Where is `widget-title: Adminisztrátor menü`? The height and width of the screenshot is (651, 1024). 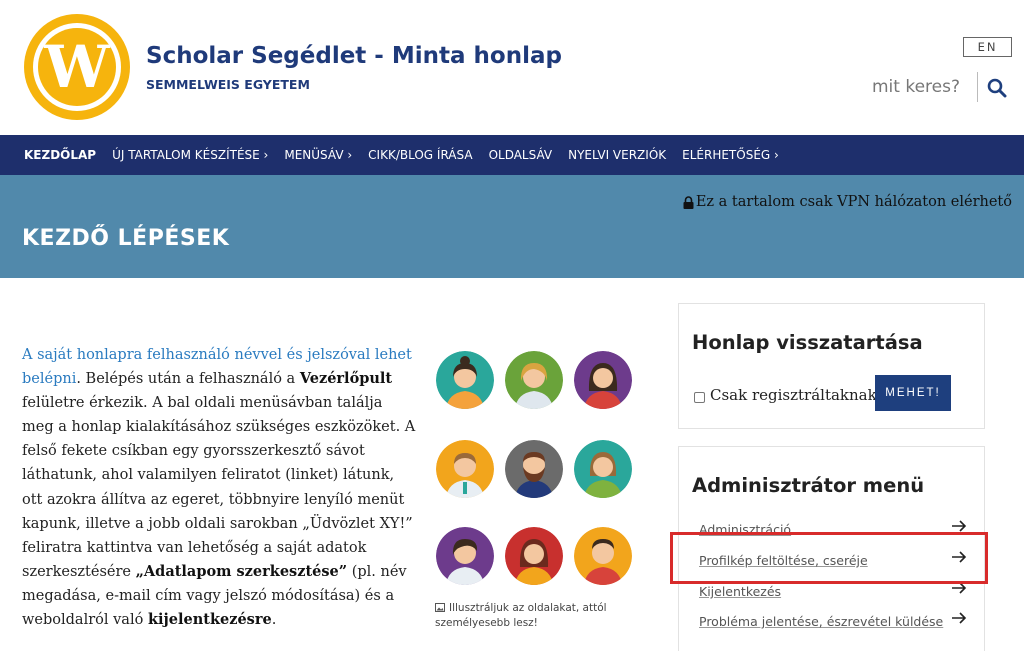
widget-title: Adminisztrátor menü is located at coordinates (808, 485).